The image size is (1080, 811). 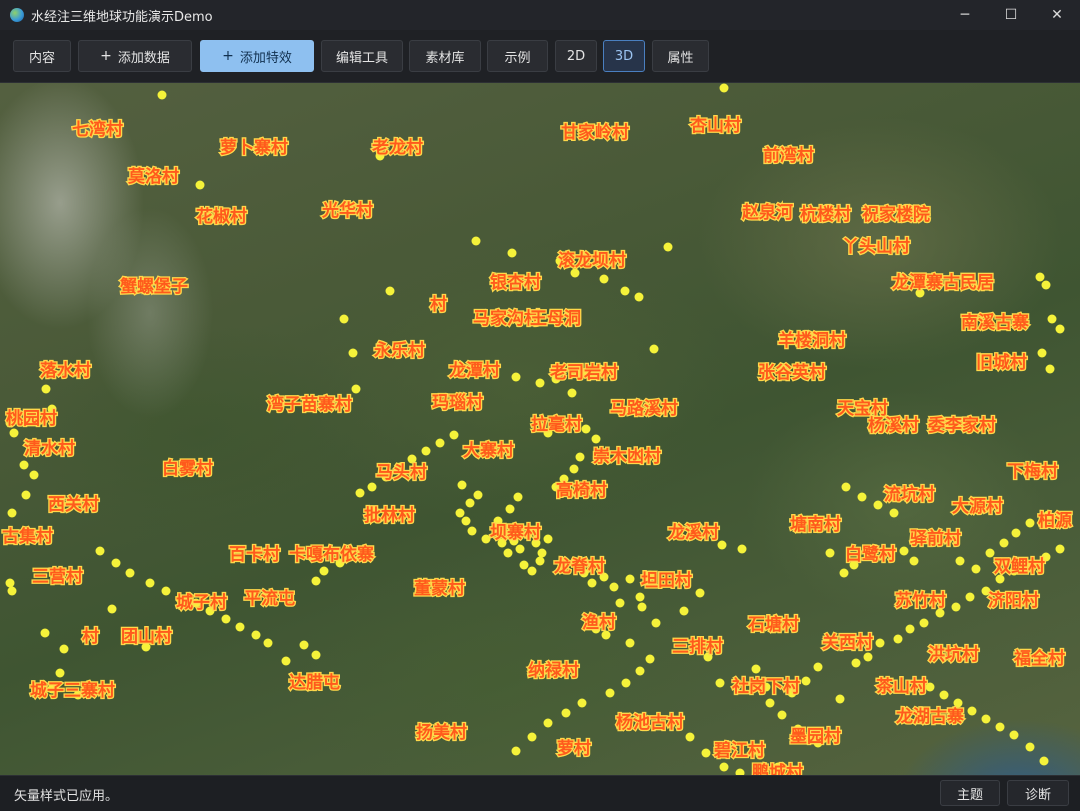 What do you see at coordinates (254, 148) in the screenshot?
I see `map-label: 萝卜寨村` at bounding box center [254, 148].